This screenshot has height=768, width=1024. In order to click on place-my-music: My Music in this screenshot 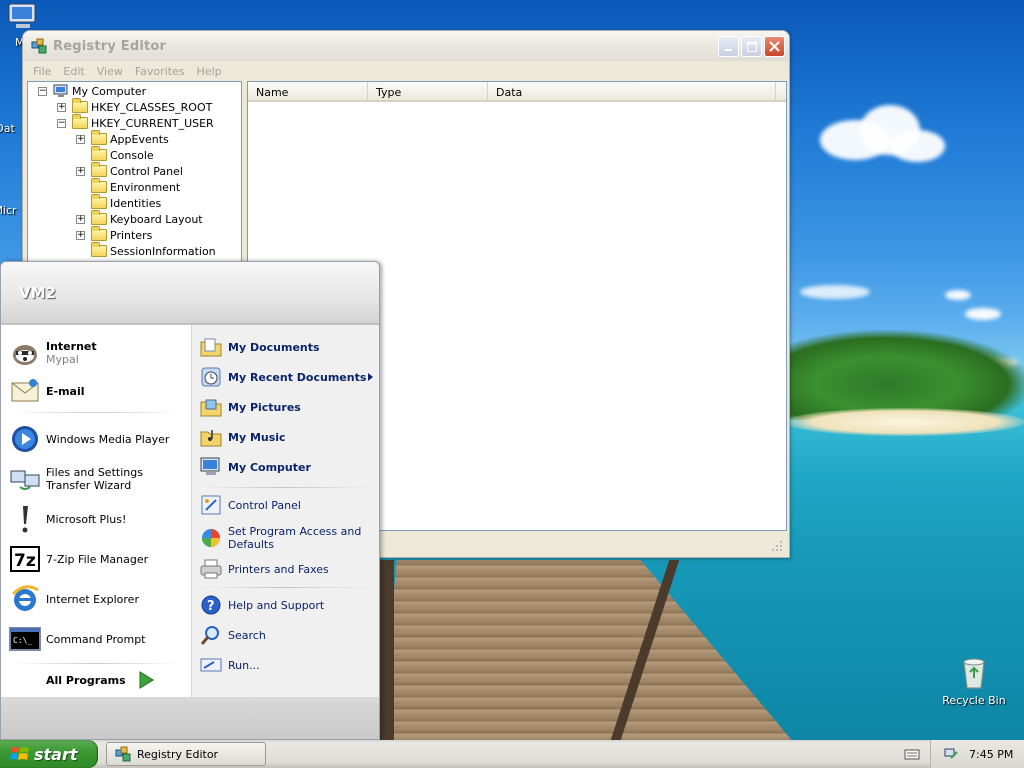, I will do `click(289, 437)`.